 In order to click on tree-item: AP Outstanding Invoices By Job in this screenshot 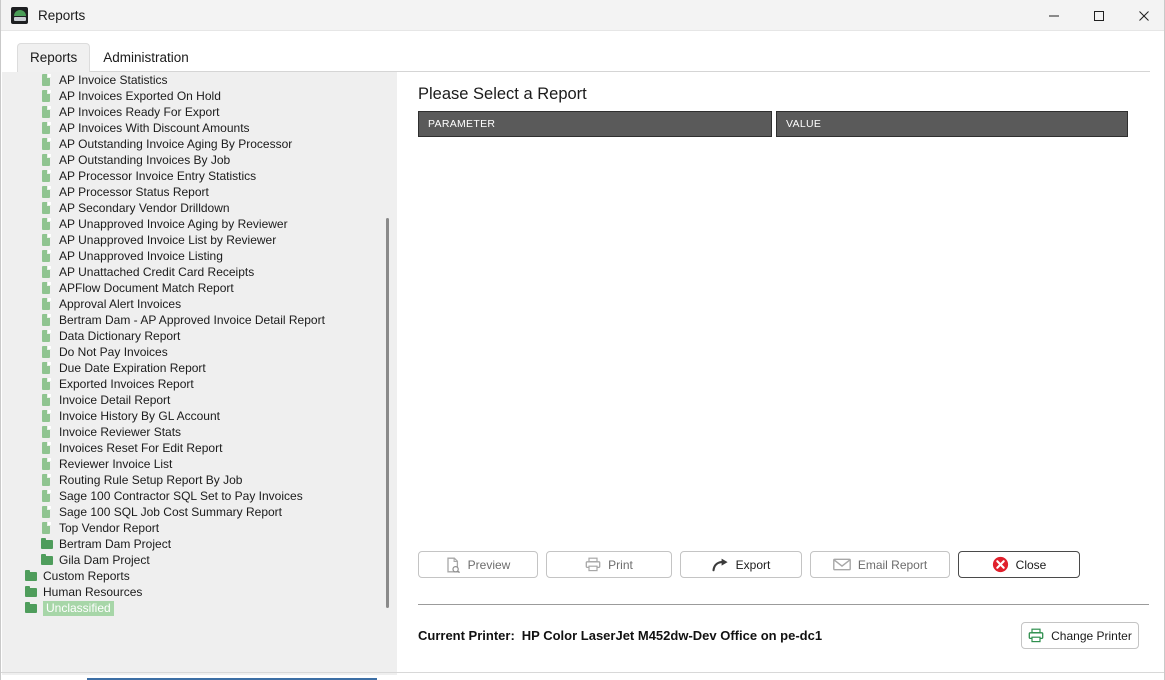, I will do `click(192, 160)`.